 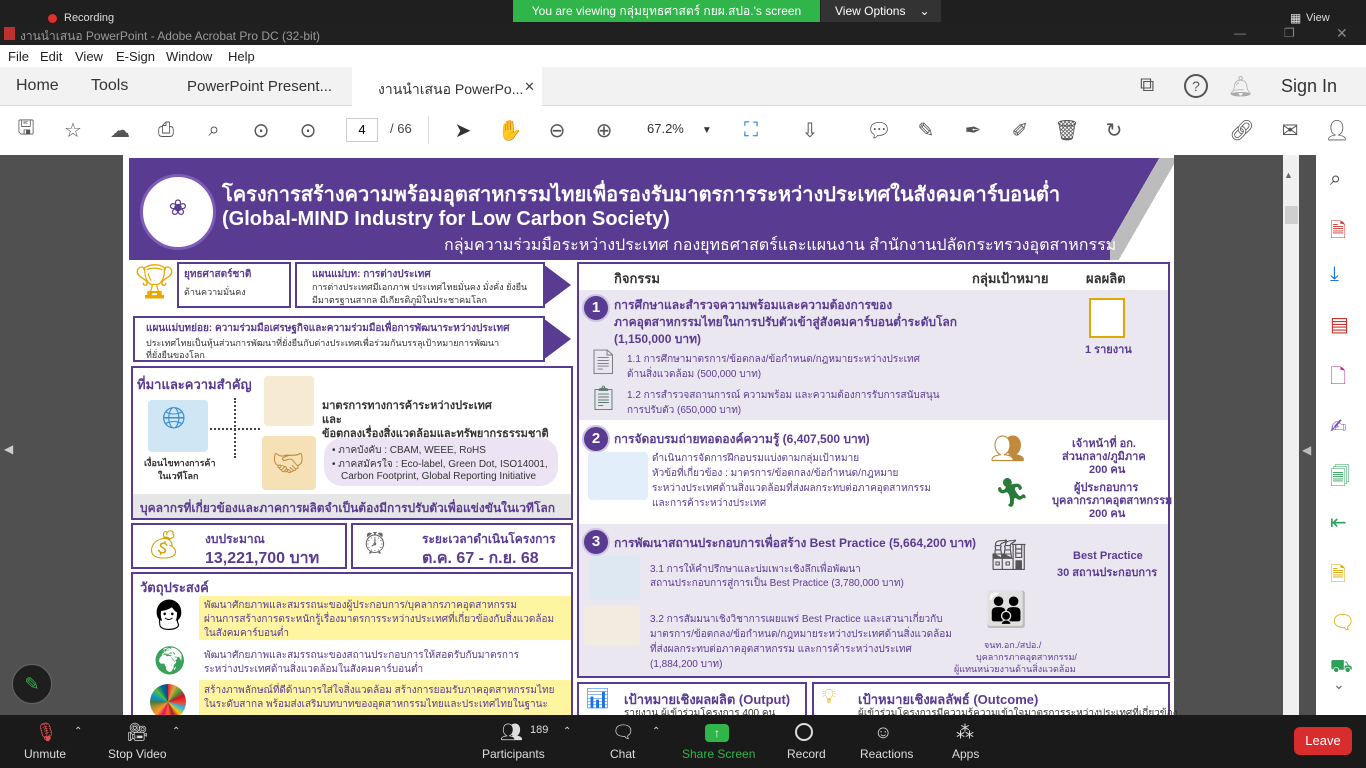 What do you see at coordinates (1338, 577) in the screenshot?
I see `protect-icon: 🗎` at bounding box center [1338, 577].